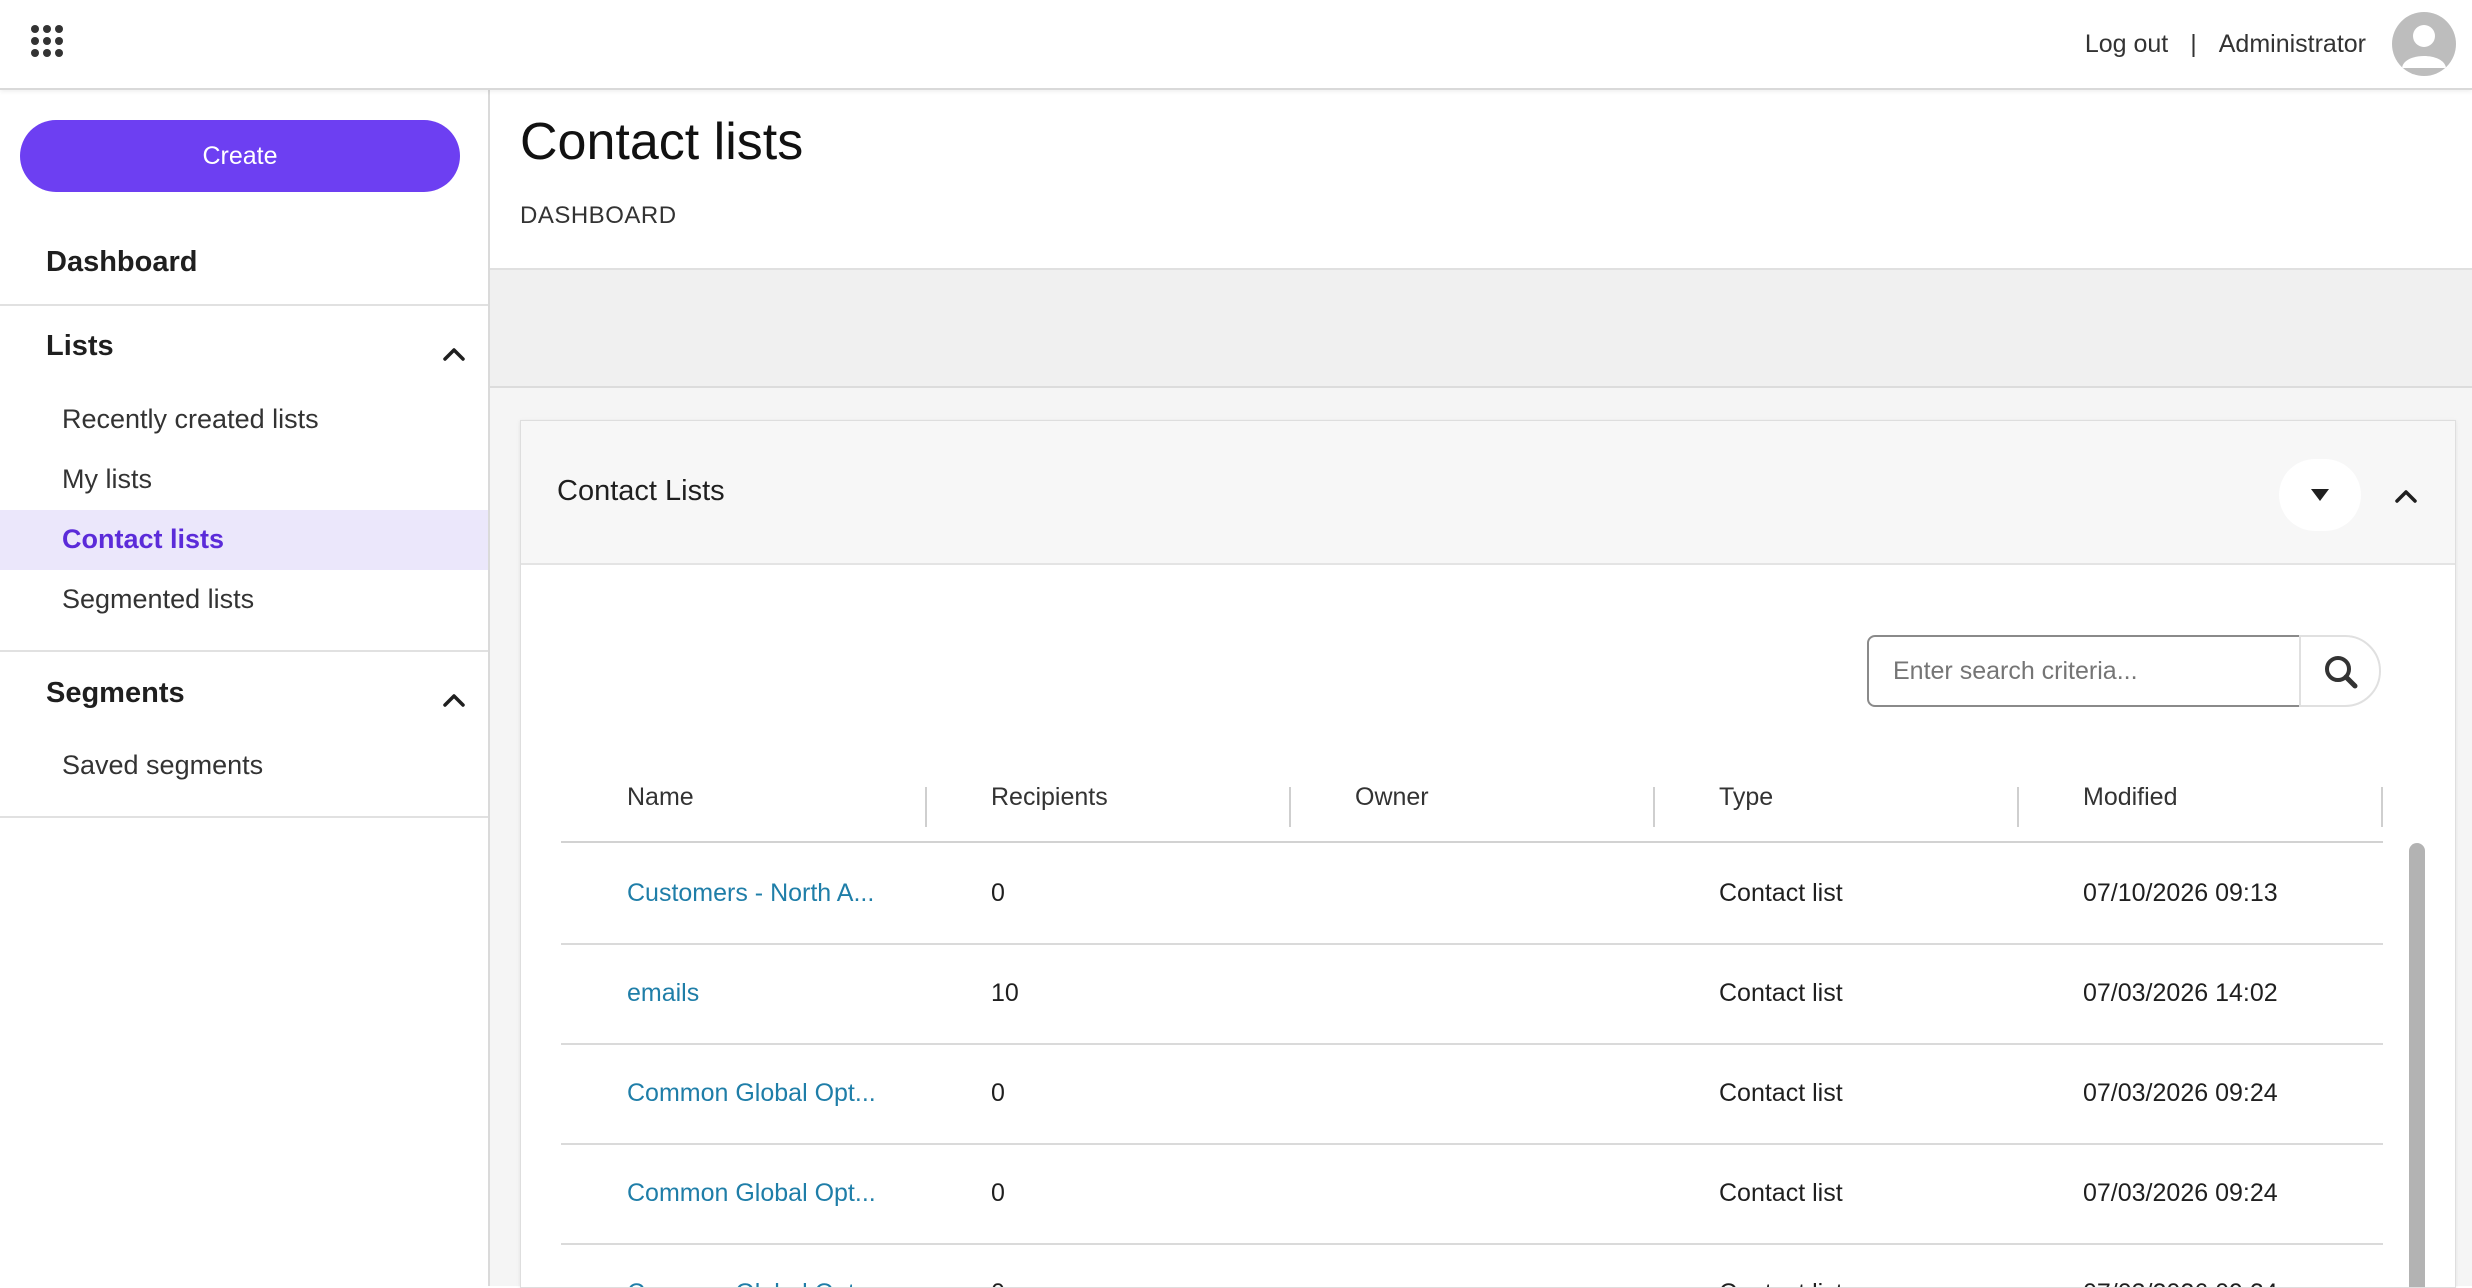 The height and width of the screenshot is (1288, 2472). I want to click on search-box, so click(2135, 671).